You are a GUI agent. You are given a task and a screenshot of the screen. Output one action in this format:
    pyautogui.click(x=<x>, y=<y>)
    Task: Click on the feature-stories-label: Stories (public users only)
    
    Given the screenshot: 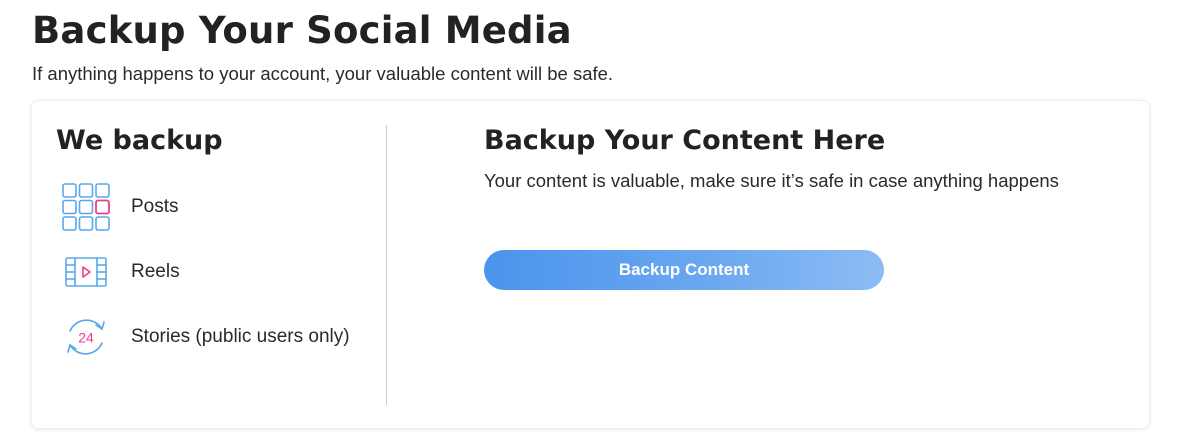 What is the action you would take?
    pyautogui.click(x=240, y=336)
    